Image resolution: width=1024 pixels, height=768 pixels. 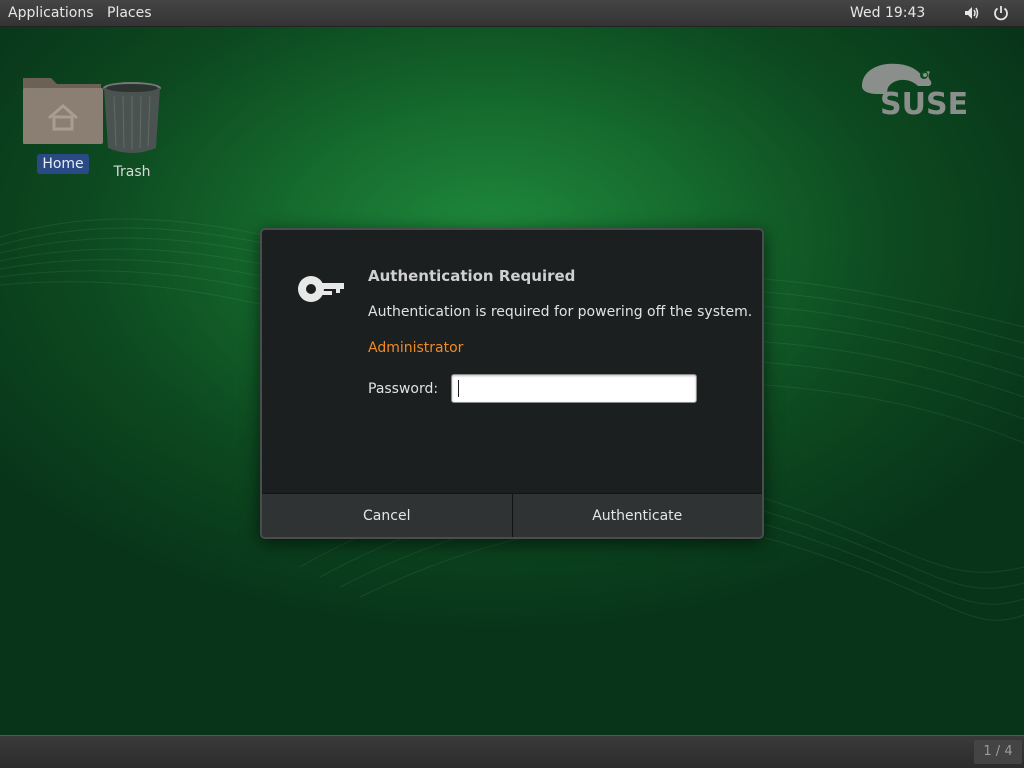 What do you see at coordinates (415, 348) in the screenshot?
I see `user-name: Administrator` at bounding box center [415, 348].